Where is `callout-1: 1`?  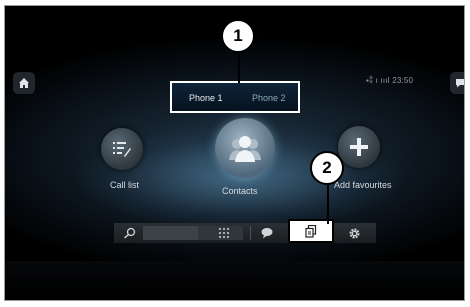 callout-1: 1 is located at coordinates (238, 36).